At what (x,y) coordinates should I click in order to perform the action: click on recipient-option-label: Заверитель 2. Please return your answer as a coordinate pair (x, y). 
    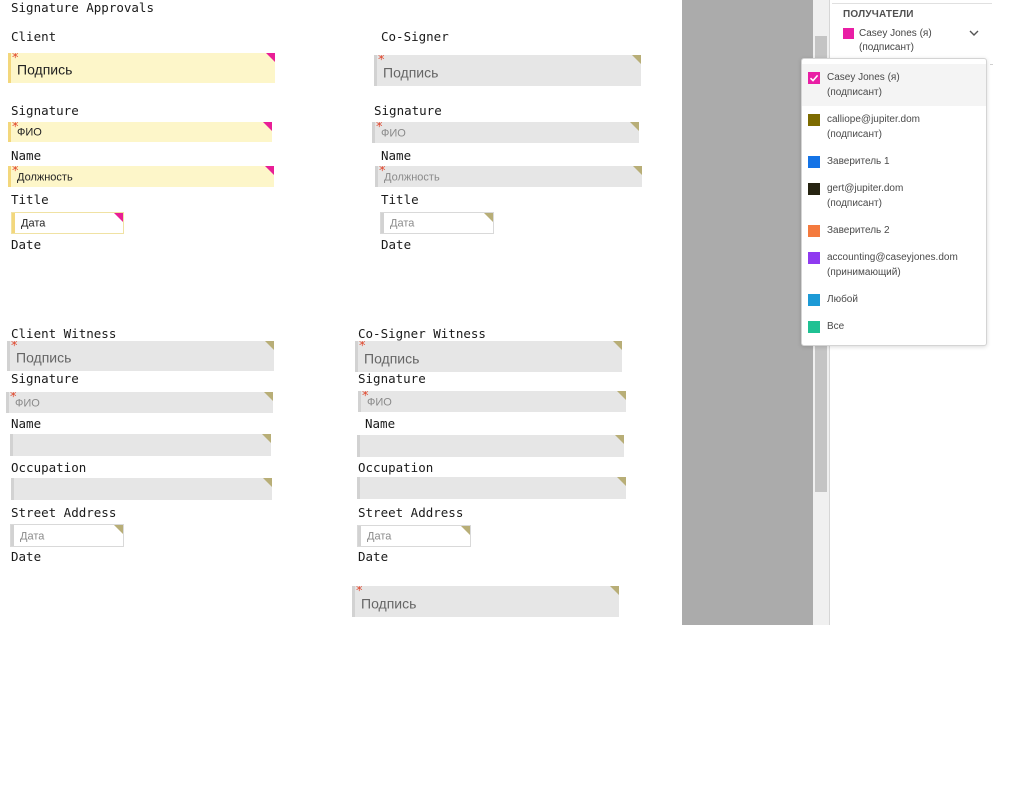
    Looking at the image, I should click on (858, 230).